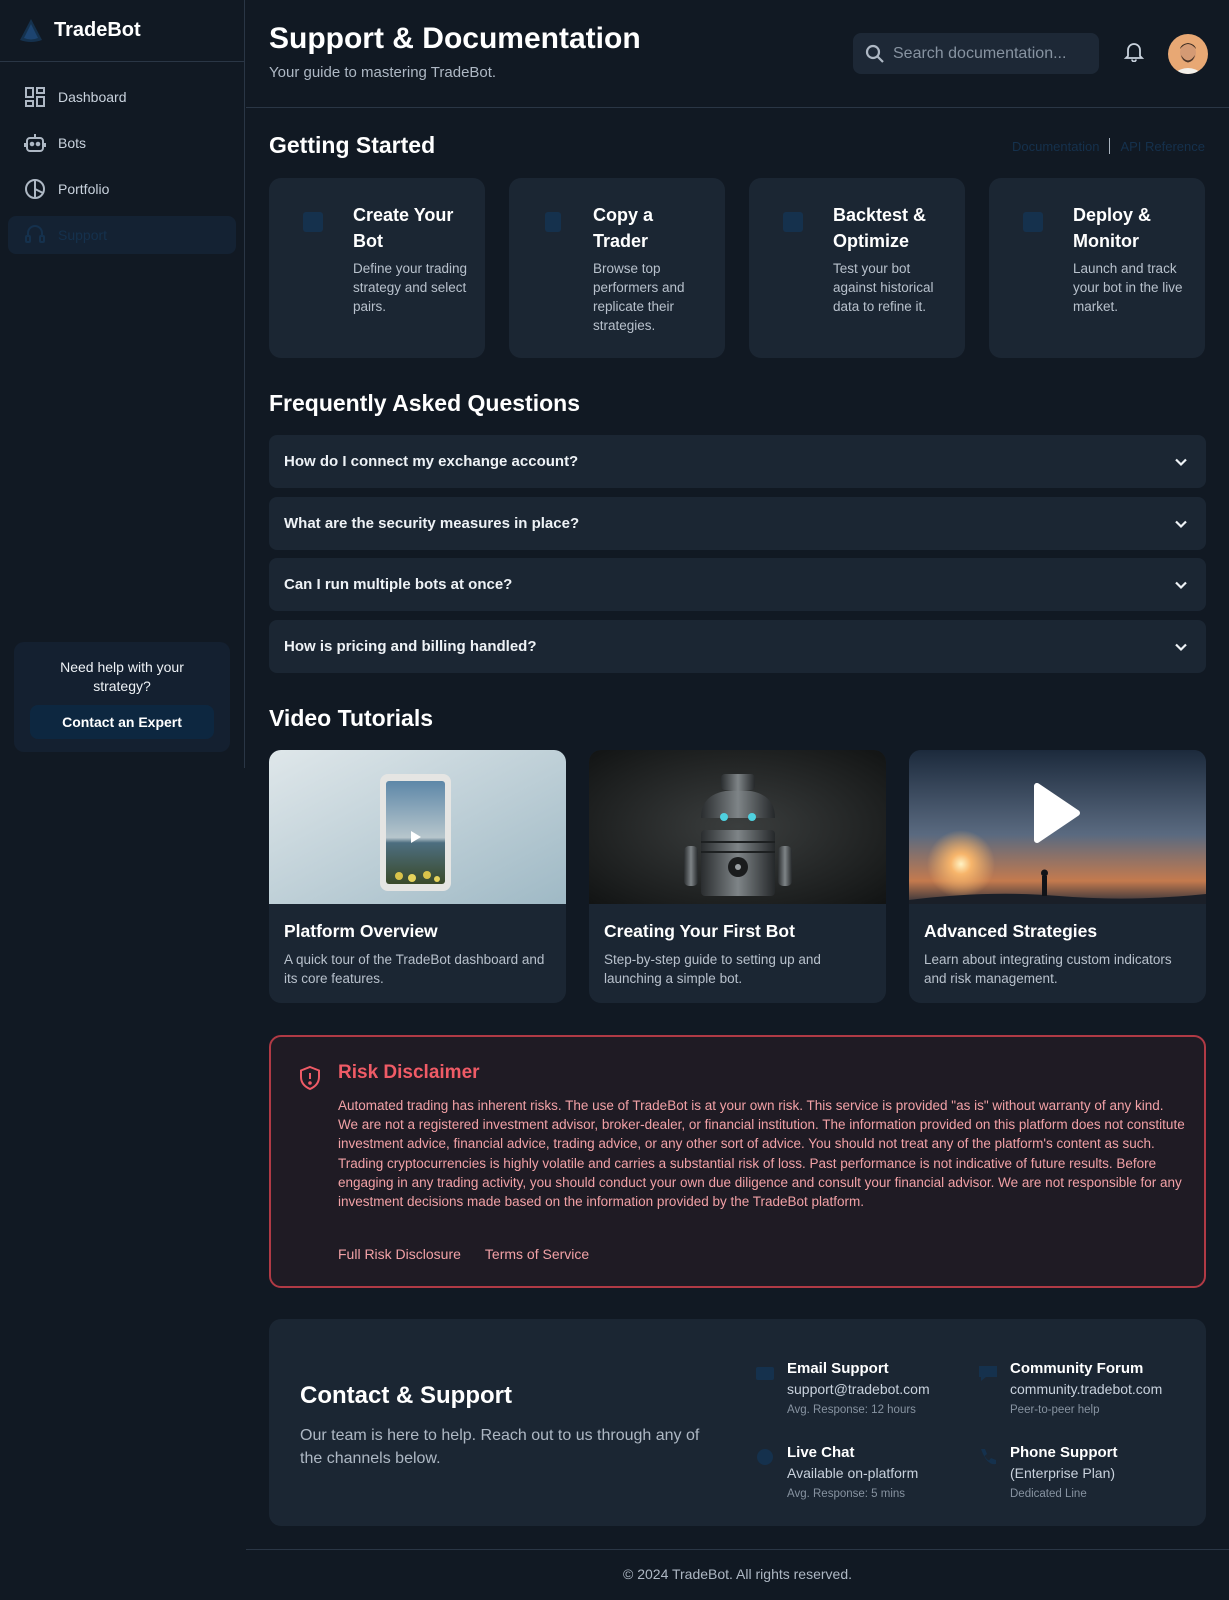 The height and width of the screenshot is (1600, 1229). Describe the element at coordinates (838, 1368) in the screenshot. I see `channel-title: Email Support` at that location.